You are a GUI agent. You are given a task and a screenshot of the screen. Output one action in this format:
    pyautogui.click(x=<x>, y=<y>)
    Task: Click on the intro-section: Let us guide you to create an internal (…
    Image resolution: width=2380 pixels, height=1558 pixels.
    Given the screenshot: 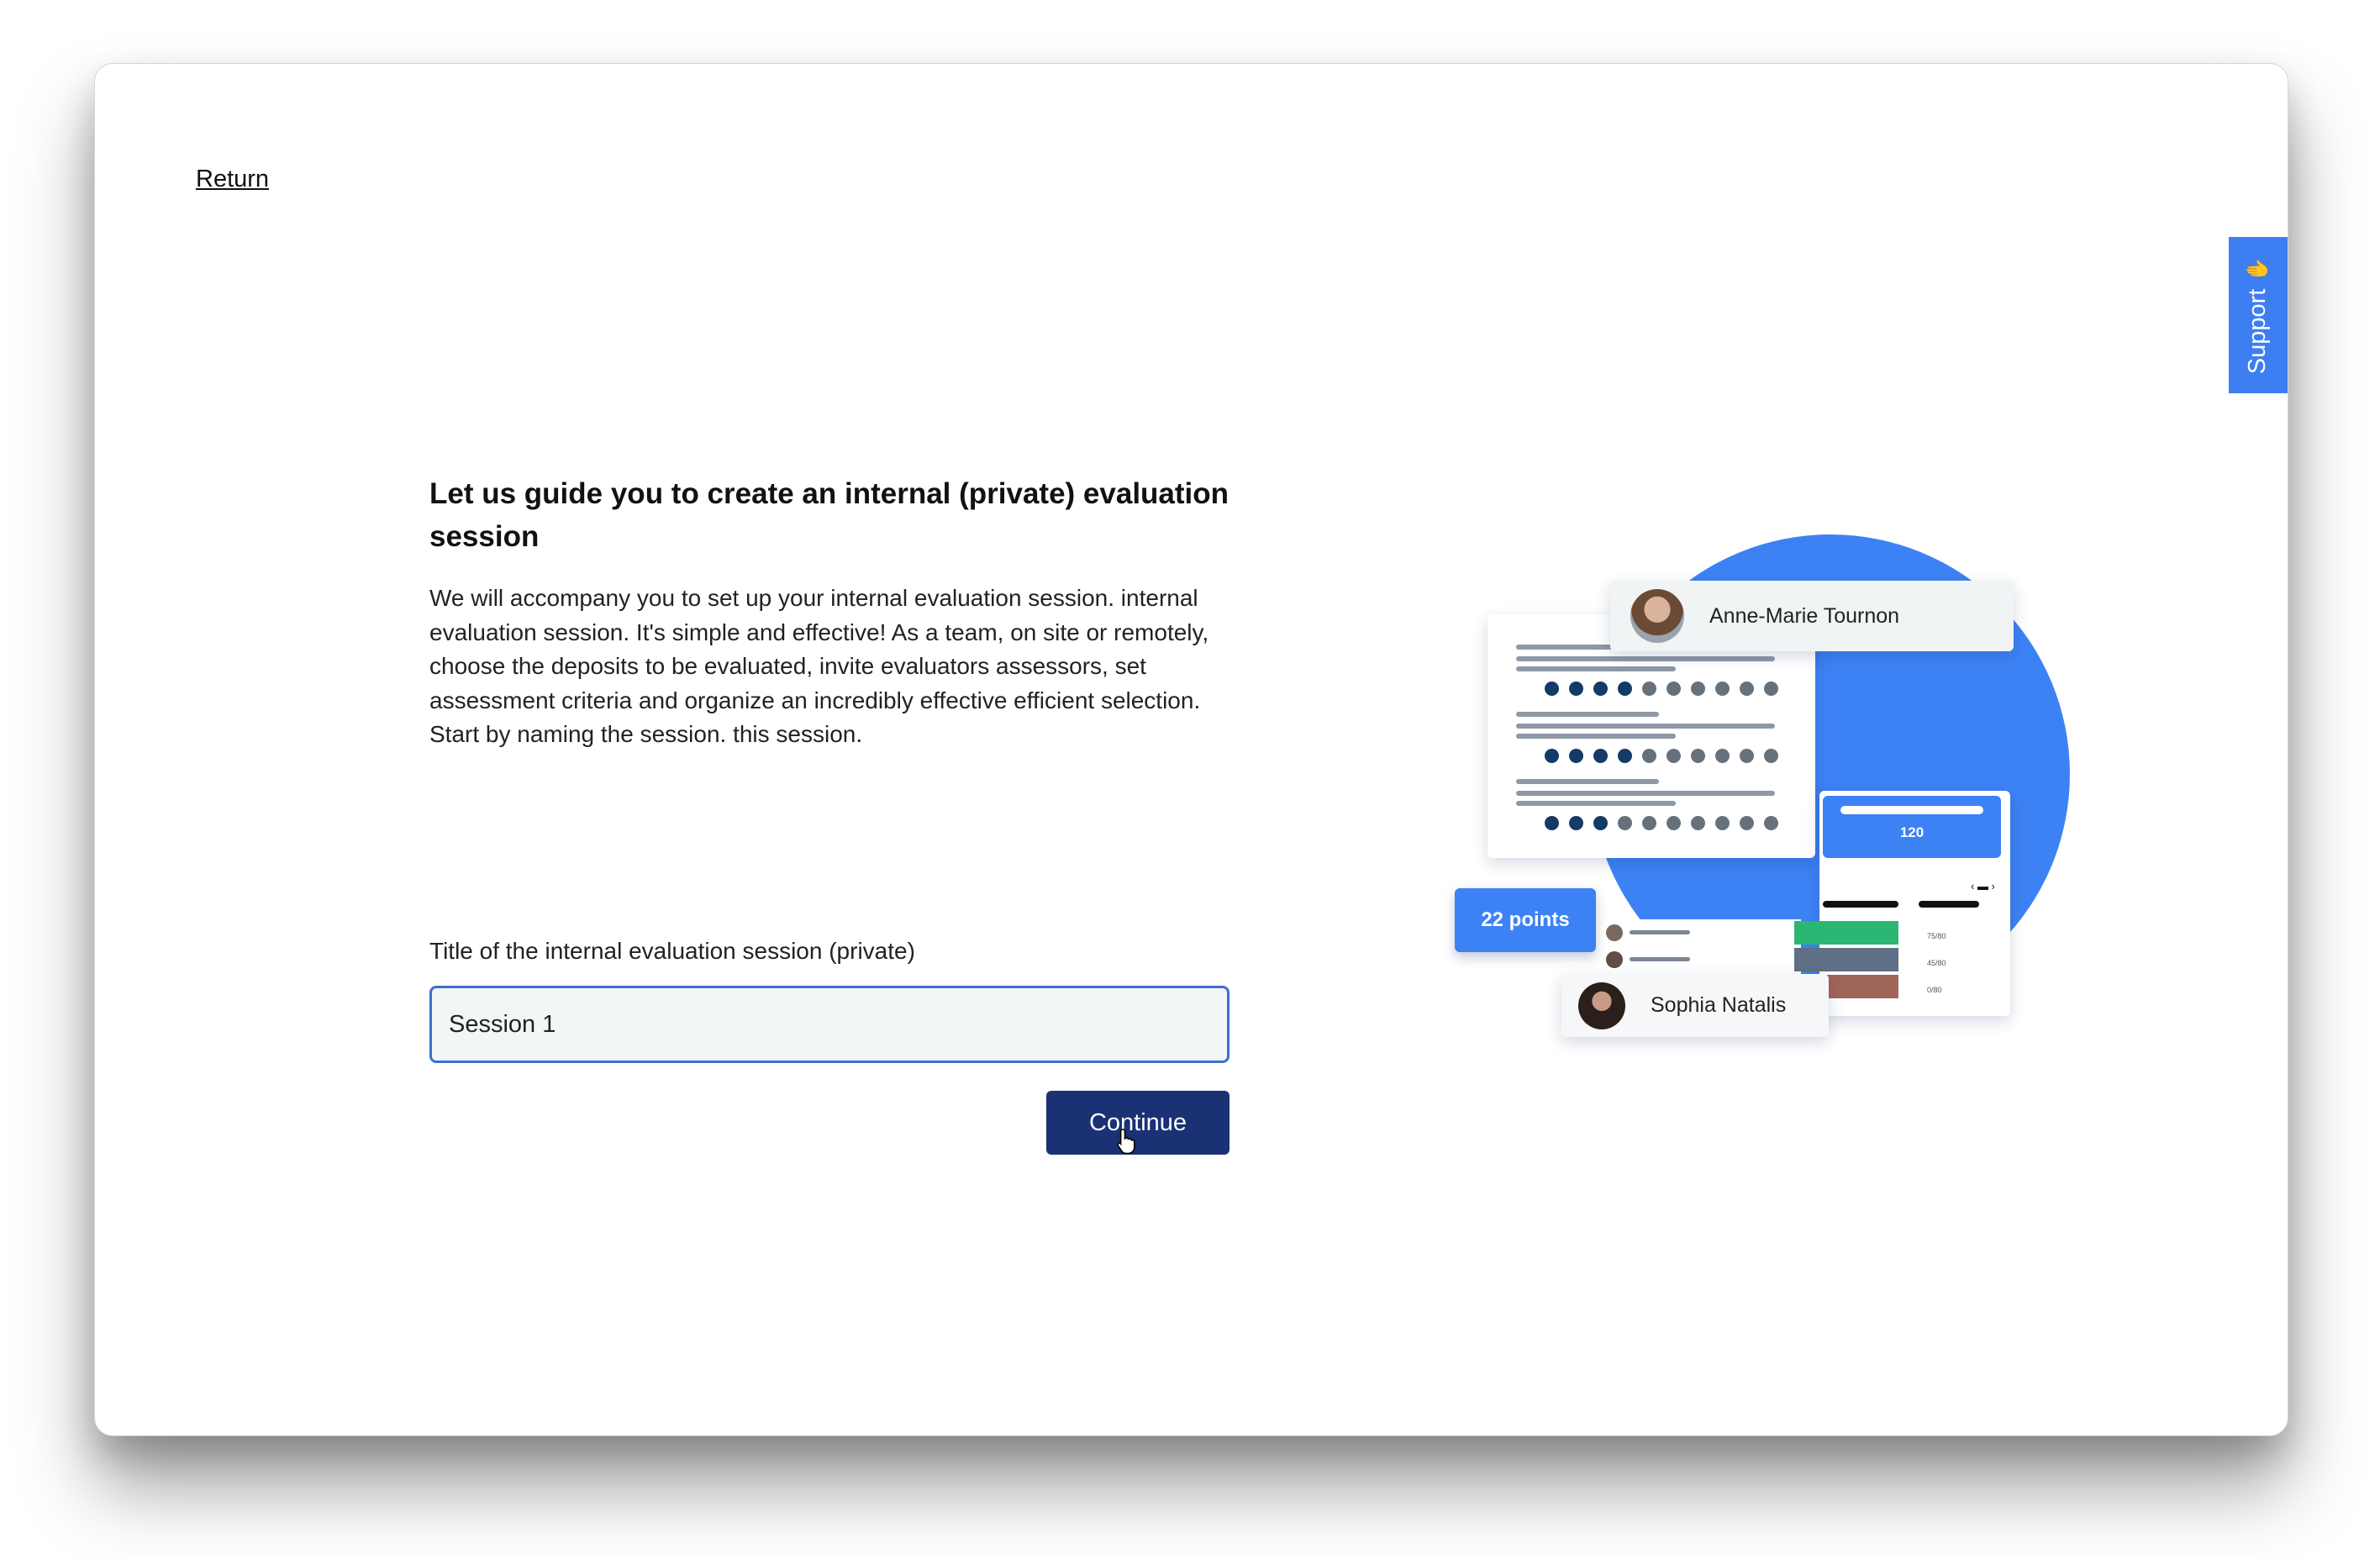 What is the action you would take?
    pyautogui.click(x=829, y=612)
    